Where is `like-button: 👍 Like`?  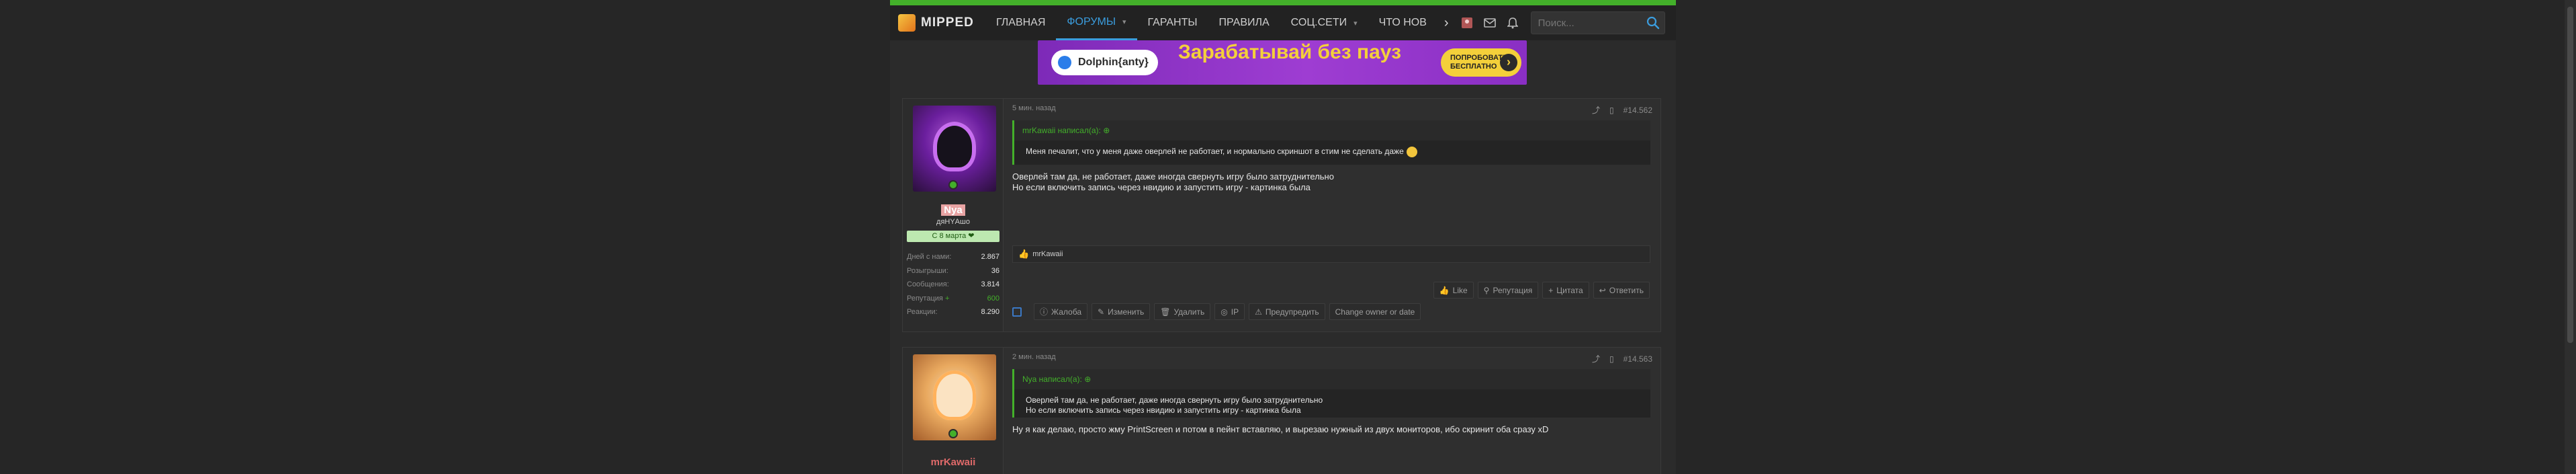 like-button: 👍 Like is located at coordinates (1453, 290).